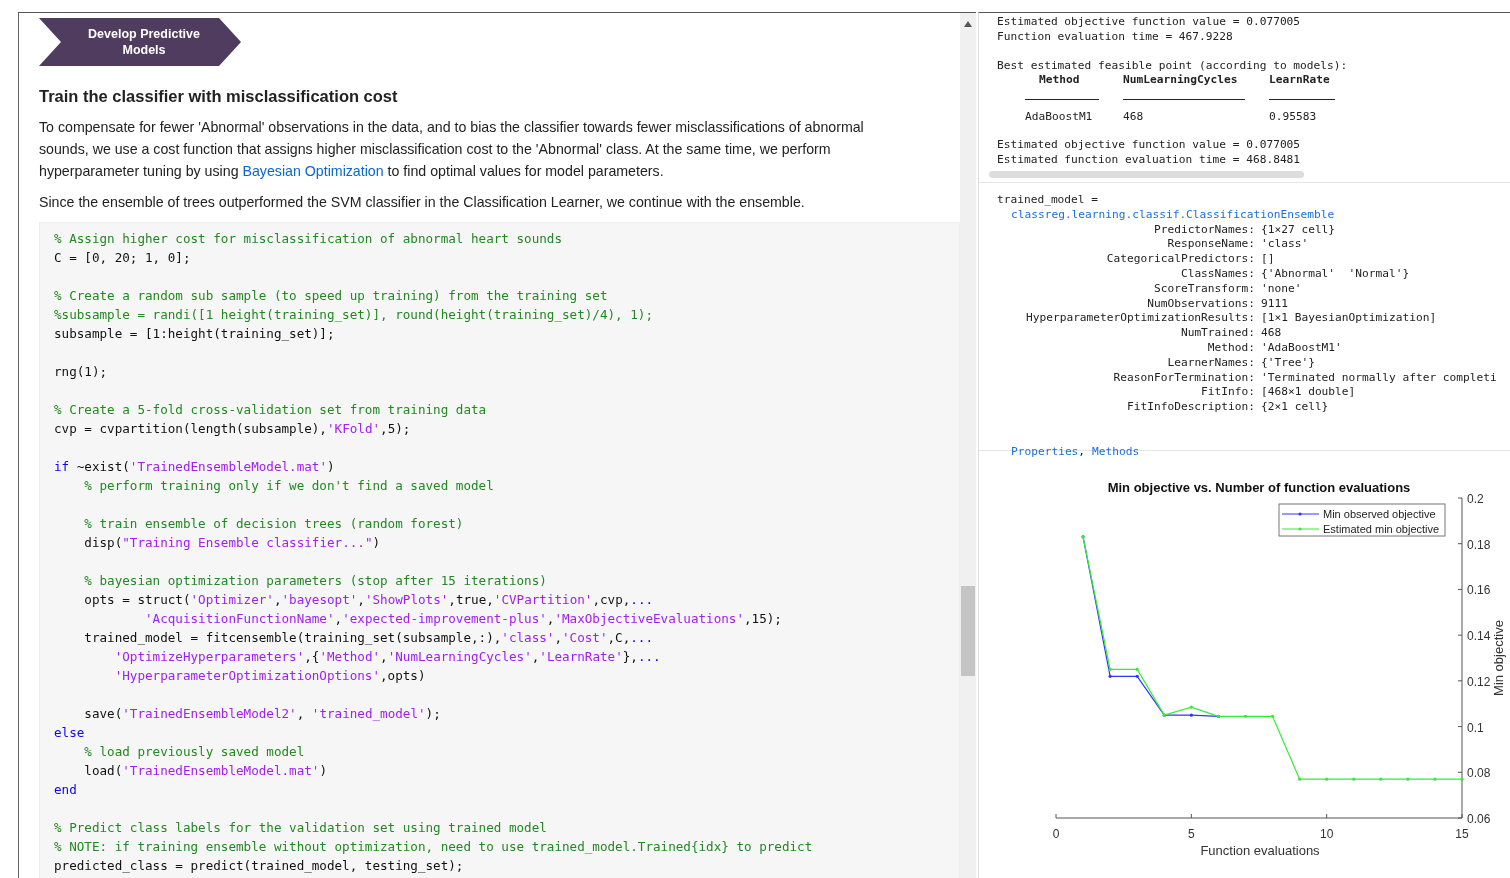 The width and height of the screenshot is (1510, 878). What do you see at coordinates (1299, 230) in the screenshot?
I see `property-value: {1×27 cell}` at bounding box center [1299, 230].